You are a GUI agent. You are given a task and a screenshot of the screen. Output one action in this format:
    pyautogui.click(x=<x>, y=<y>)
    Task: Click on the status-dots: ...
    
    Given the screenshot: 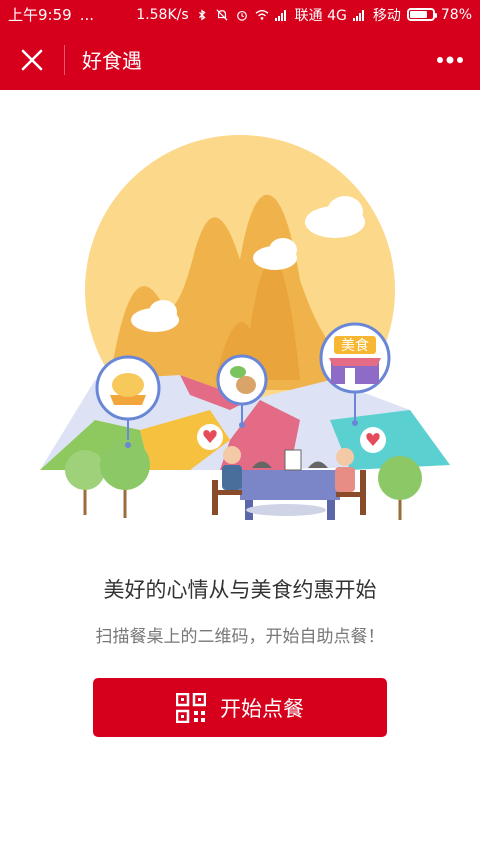 What is the action you would take?
    pyautogui.click(x=86, y=14)
    